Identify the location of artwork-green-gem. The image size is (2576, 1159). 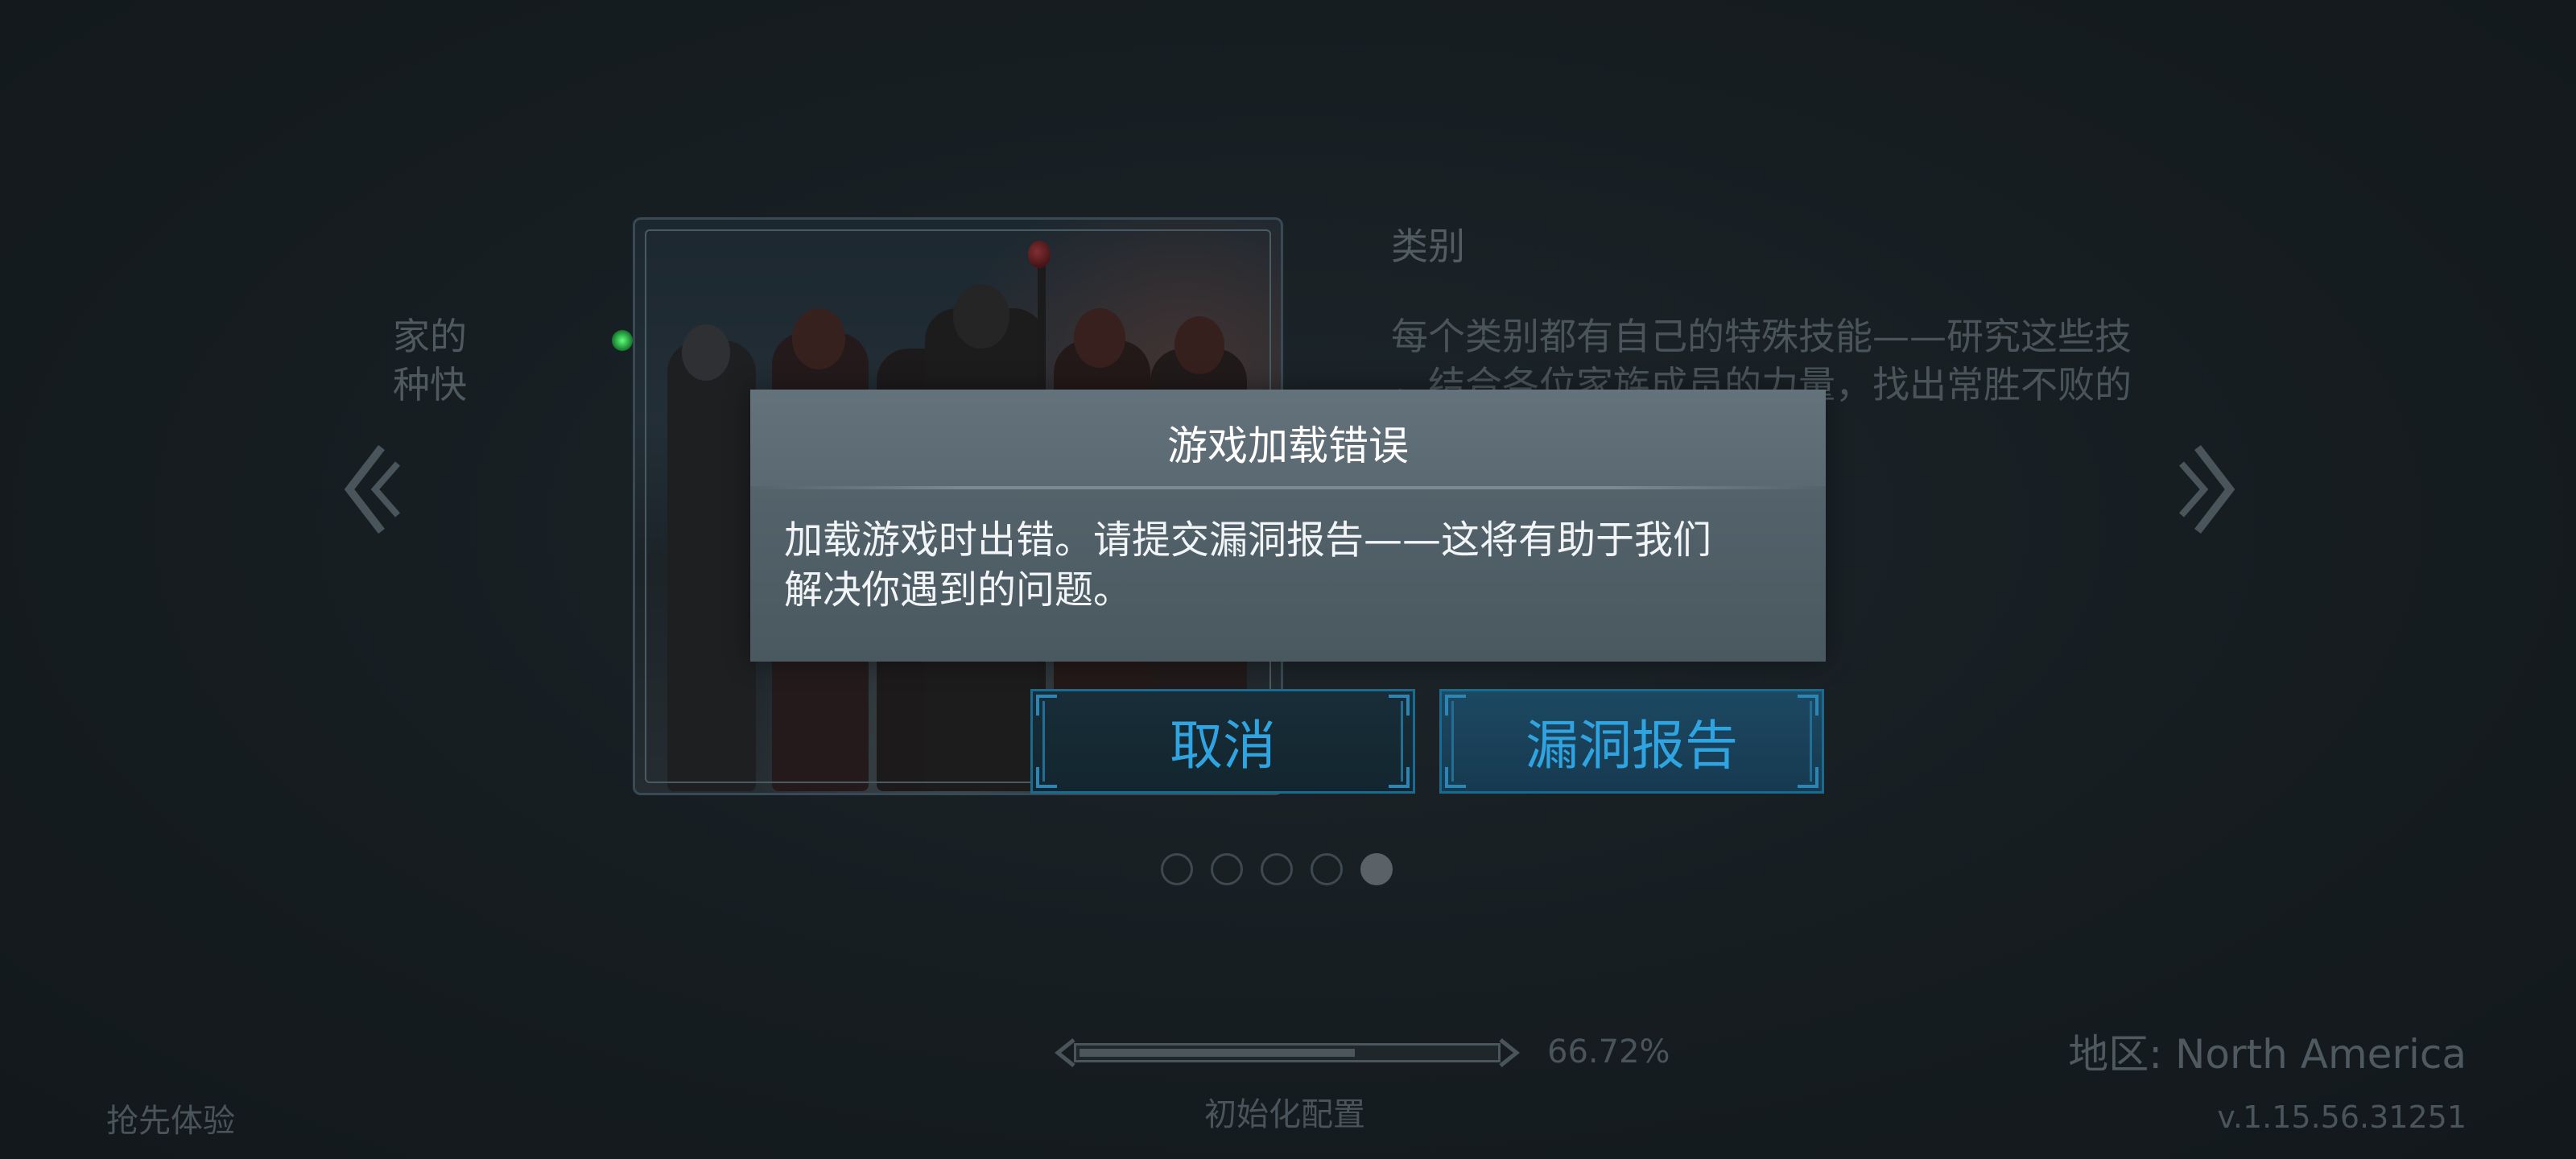
(622, 340).